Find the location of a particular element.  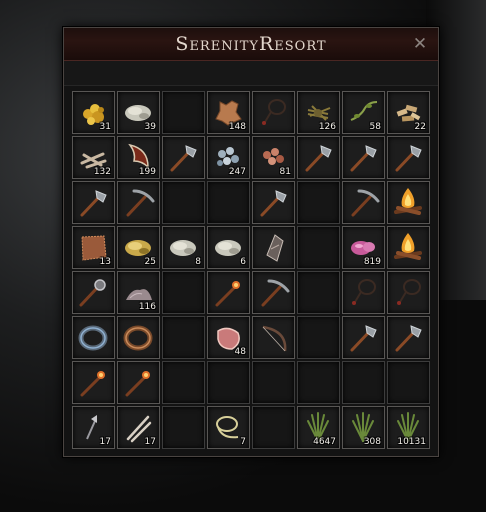

window-titlebar: SerenityResort ✕ is located at coordinates (251, 44).